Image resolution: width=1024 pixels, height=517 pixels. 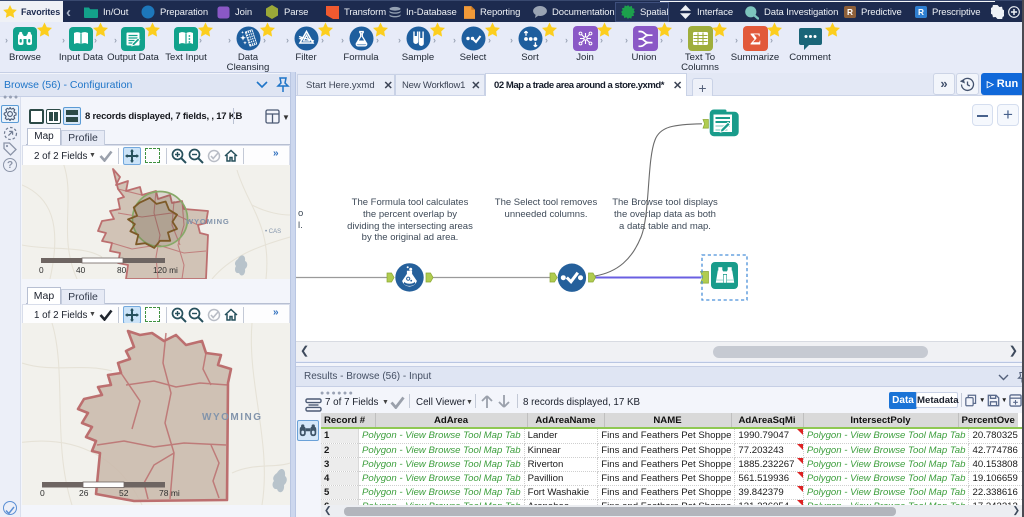 What do you see at coordinates (273, 232) in the screenshot?
I see `svg-text: • CAS` at bounding box center [273, 232].